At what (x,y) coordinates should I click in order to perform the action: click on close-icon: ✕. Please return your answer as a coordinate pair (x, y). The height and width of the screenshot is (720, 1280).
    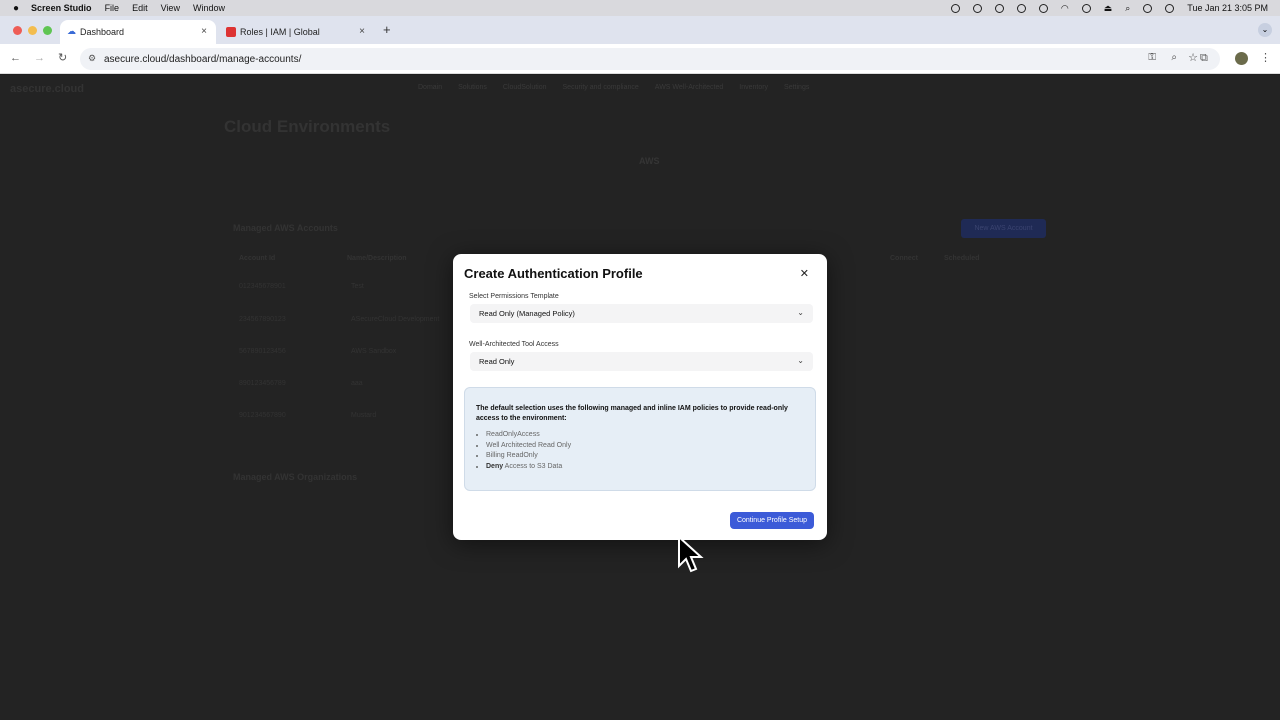
    Looking at the image, I should click on (804, 273).